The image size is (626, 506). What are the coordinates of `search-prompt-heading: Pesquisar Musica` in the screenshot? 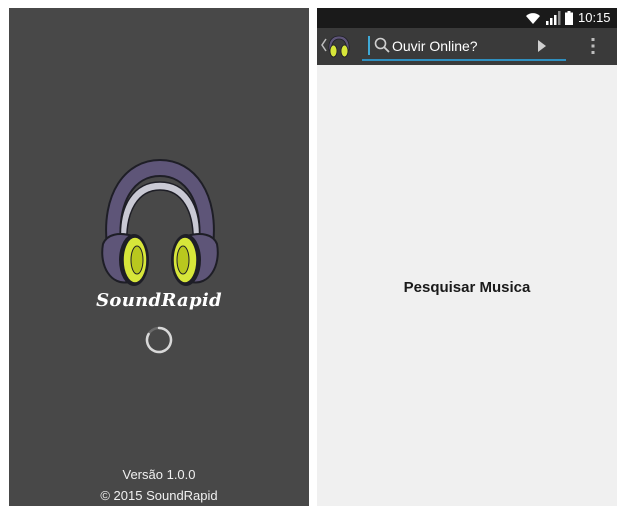 It's located at (467, 287).